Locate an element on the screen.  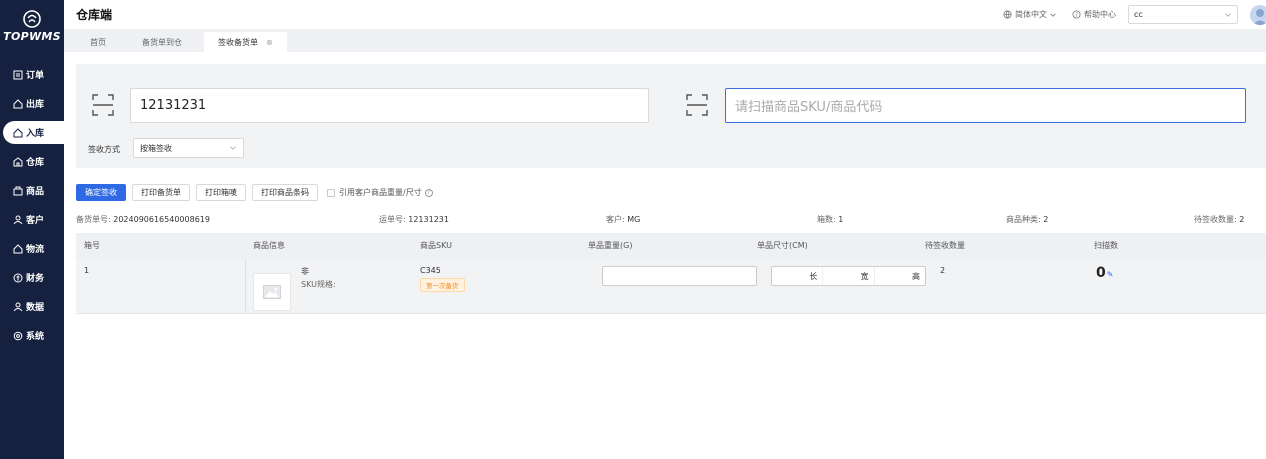
tab-sign-stock-order: 签收备货单 ⊗ is located at coordinates (245, 42).